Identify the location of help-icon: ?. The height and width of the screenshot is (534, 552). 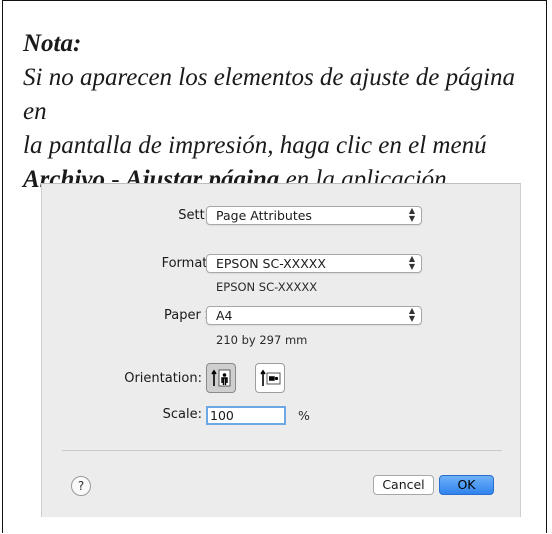
(81, 486).